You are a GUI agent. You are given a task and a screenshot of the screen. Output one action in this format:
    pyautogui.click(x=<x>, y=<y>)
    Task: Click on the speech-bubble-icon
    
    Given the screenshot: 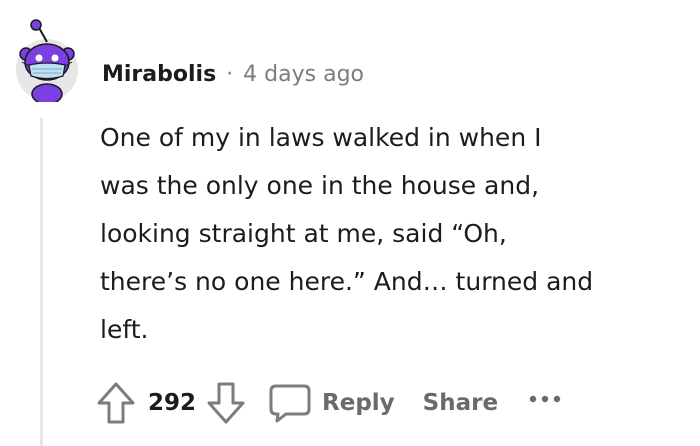 What is the action you would take?
    pyautogui.click(x=290, y=403)
    